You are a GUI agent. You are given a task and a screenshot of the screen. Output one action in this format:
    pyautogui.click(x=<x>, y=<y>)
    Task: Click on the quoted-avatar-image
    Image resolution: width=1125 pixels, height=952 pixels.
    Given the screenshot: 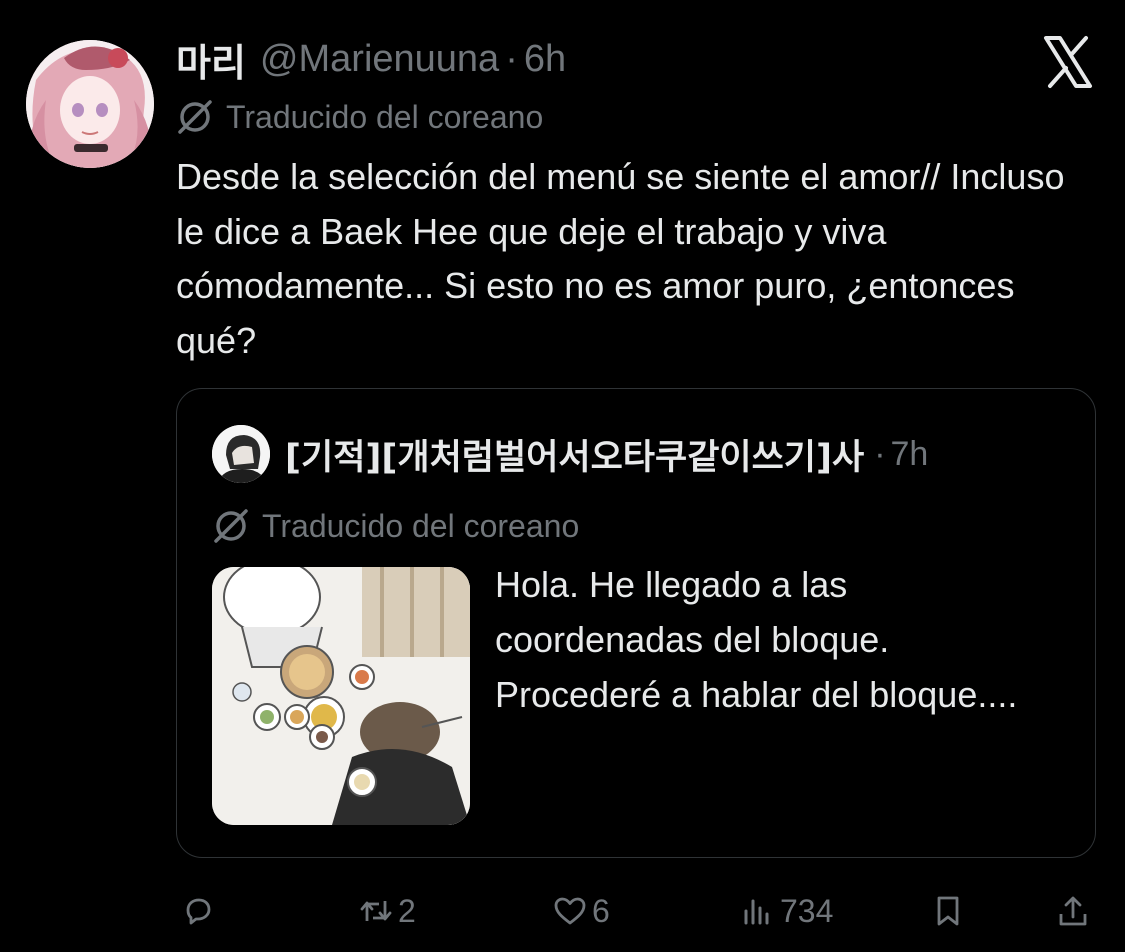 What is the action you would take?
    pyautogui.click(x=241, y=454)
    